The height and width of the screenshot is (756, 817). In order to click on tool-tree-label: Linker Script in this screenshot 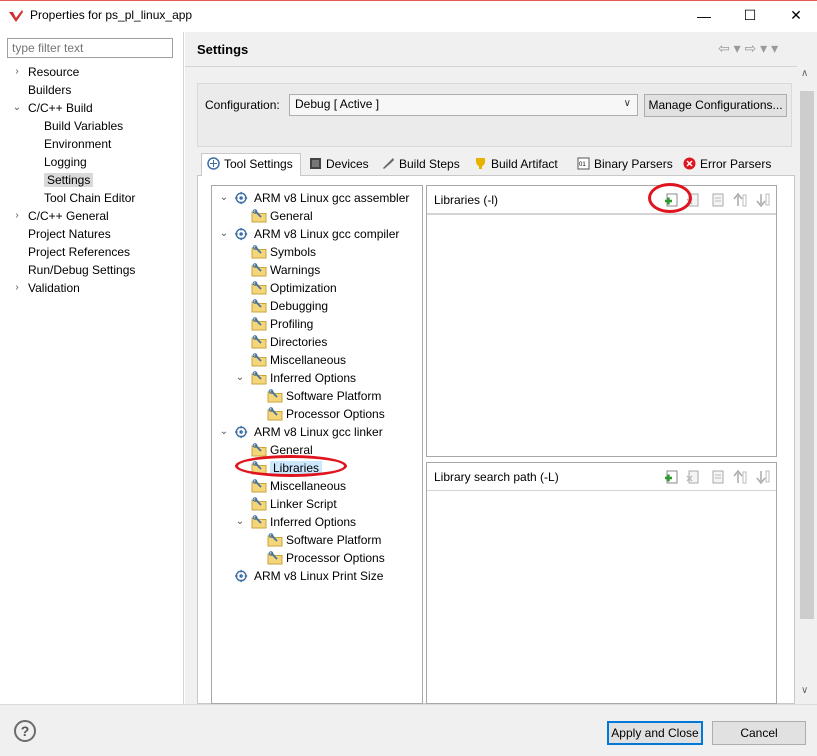, I will do `click(303, 504)`.